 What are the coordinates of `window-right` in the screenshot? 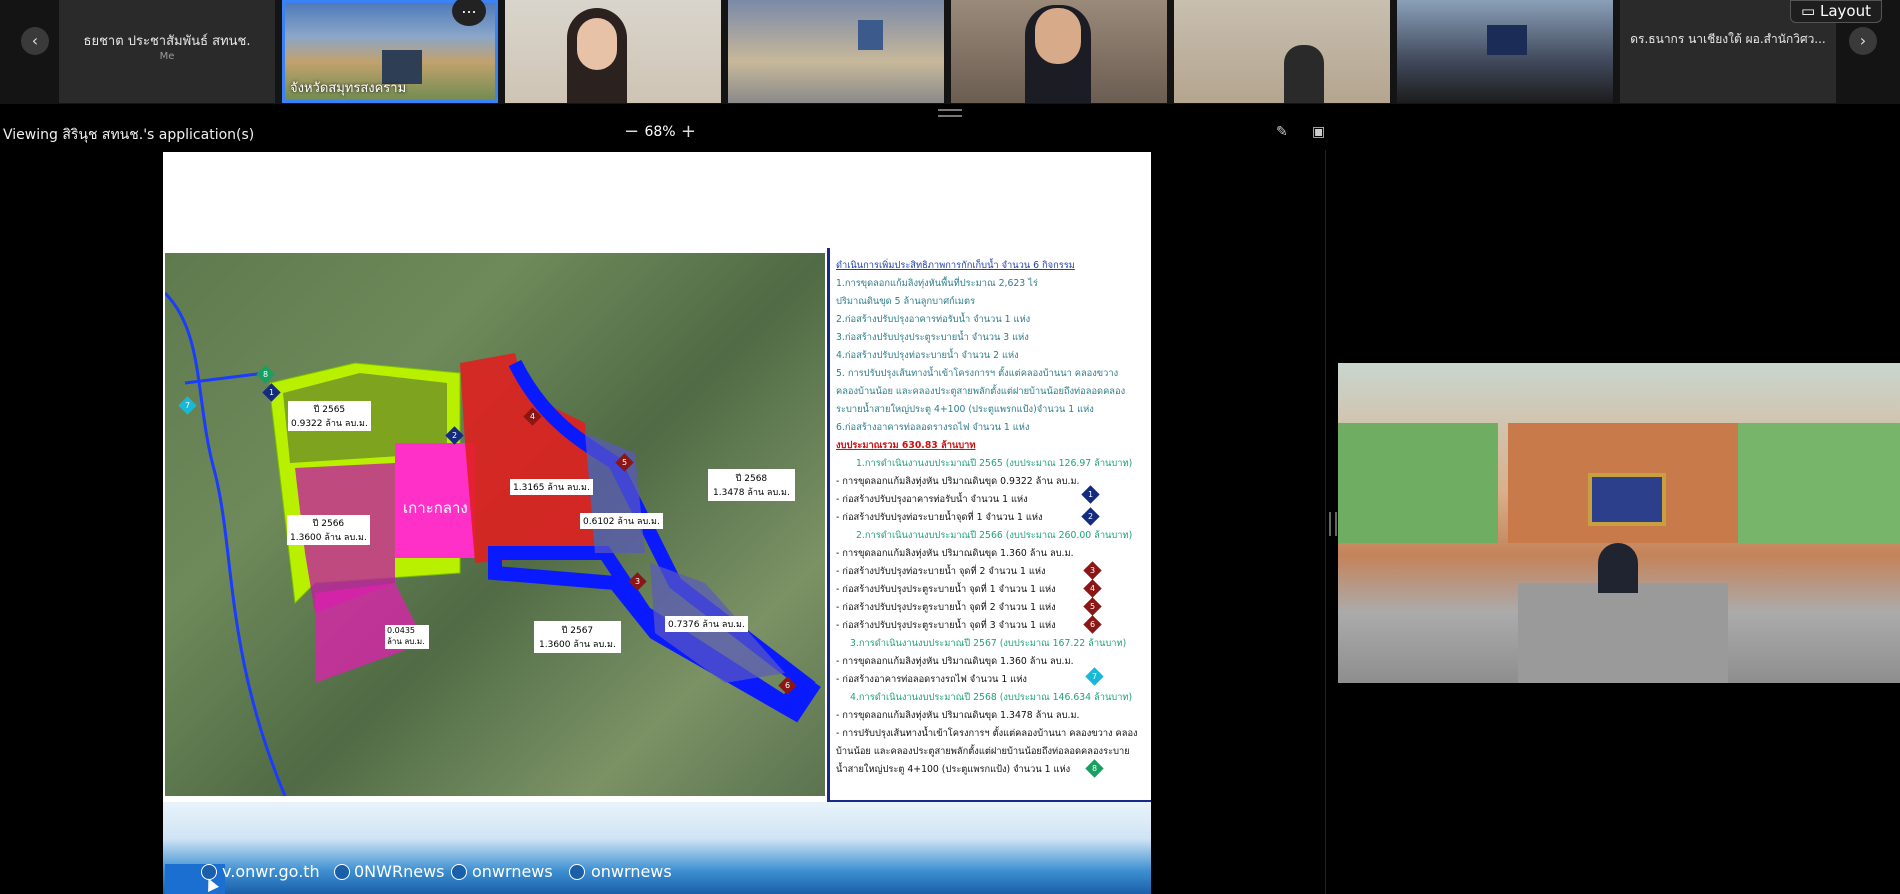 It's located at (1819, 483).